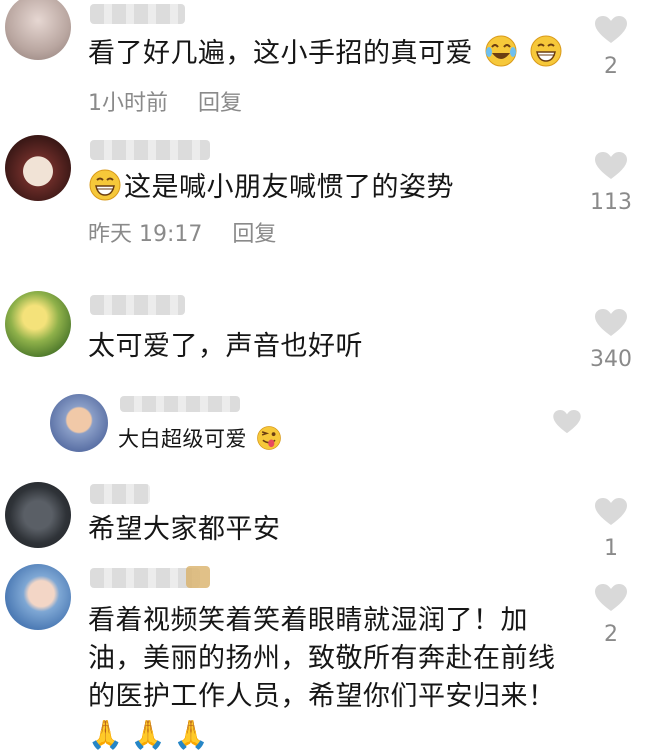 This screenshot has width=668, height=754. I want to click on comment-text: 这是喊小朋友喊惯了的姿势, so click(271, 190).